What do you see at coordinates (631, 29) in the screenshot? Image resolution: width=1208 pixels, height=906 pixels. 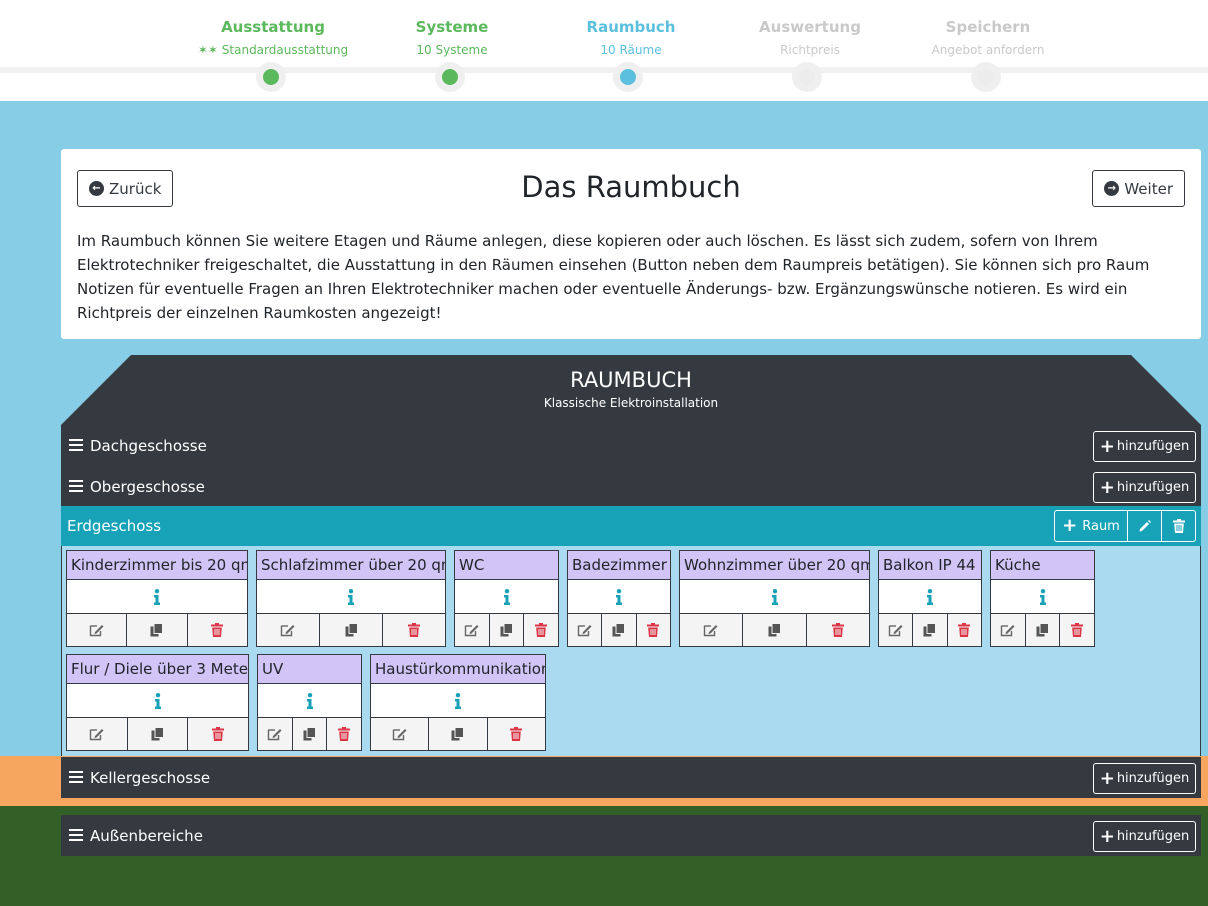 I see `step-raumbuch: Raumbuch 10 Räume` at bounding box center [631, 29].